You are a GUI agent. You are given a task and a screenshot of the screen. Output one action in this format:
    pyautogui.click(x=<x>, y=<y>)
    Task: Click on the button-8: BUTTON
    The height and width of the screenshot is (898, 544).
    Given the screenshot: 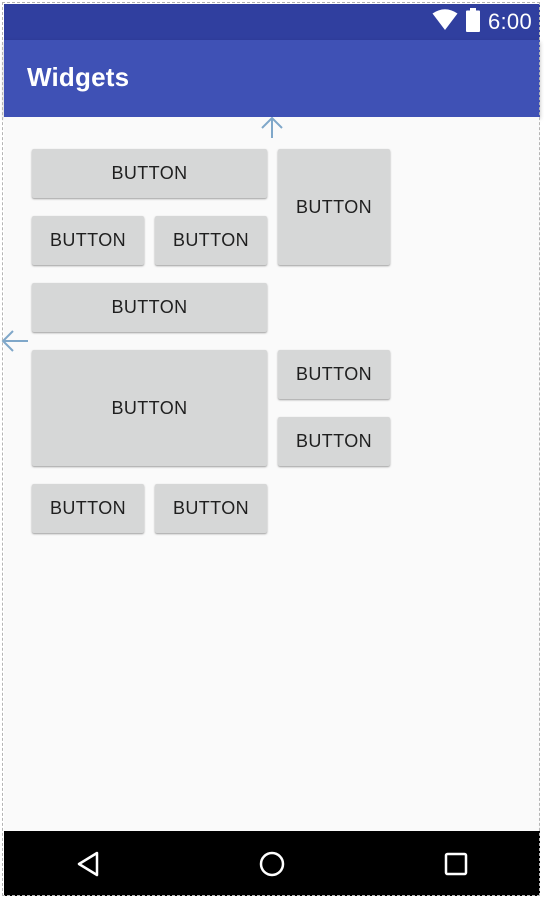 What is the action you would take?
    pyautogui.click(x=334, y=441)
    